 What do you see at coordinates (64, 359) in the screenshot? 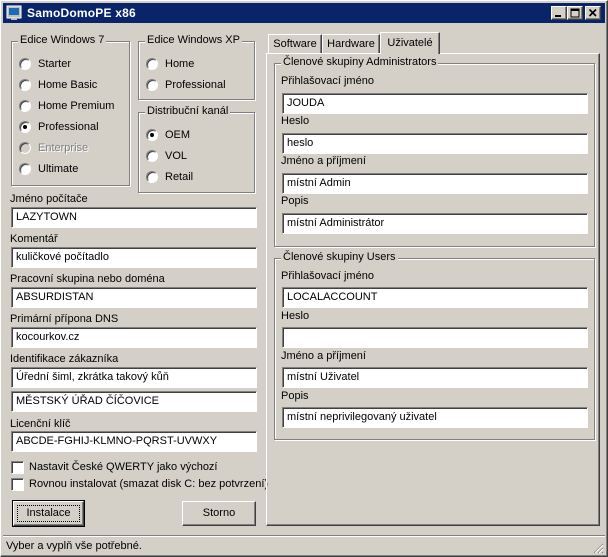
I see `customer-id-label: Identifikace zákazníka` at bounding box center [64, 359].